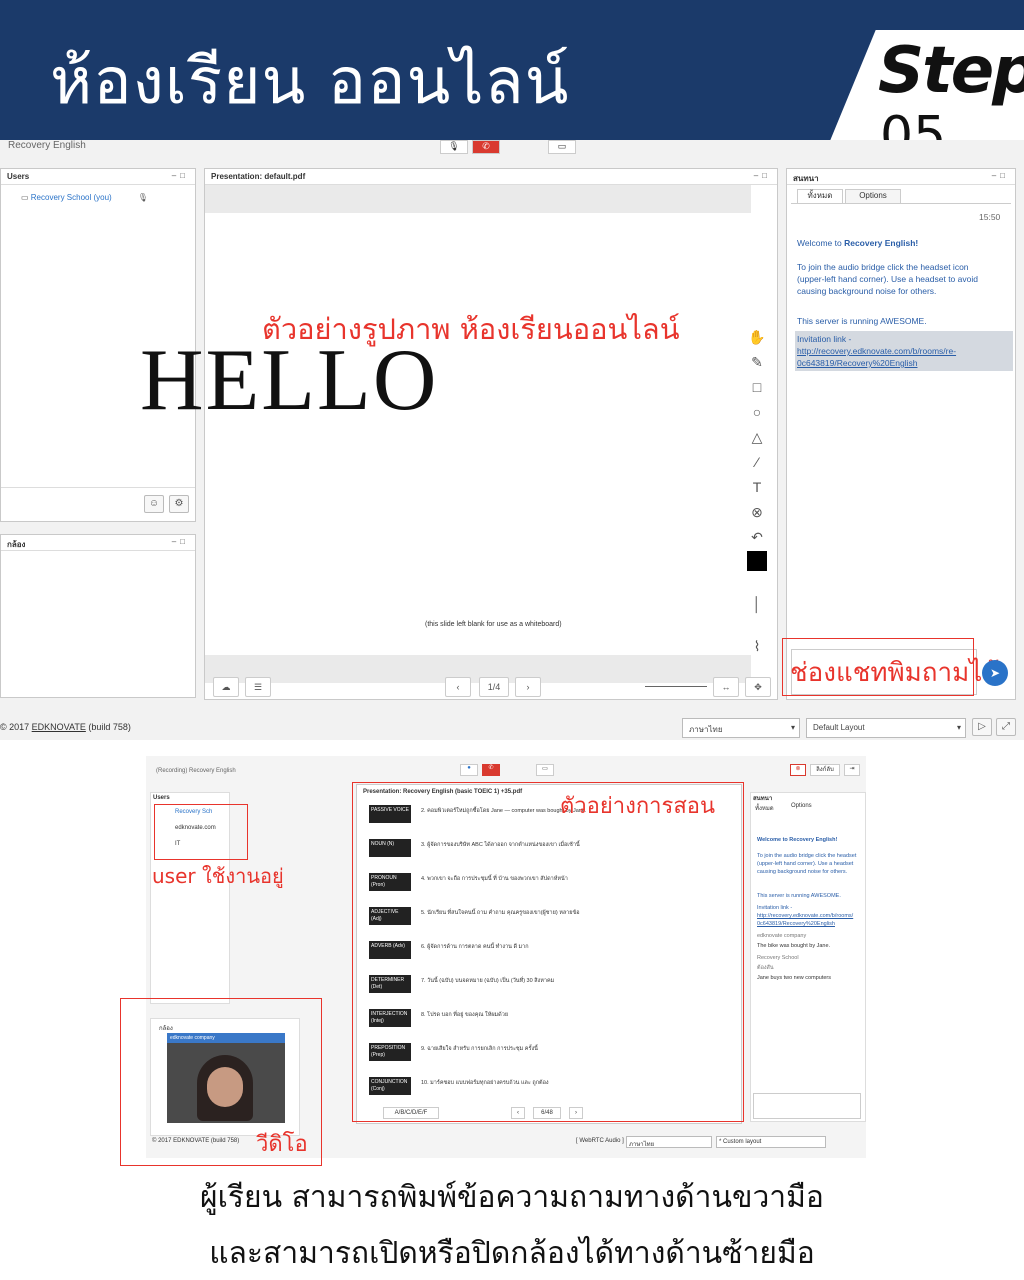  I want to click on microphone-button: 🎙, so click(454, 147).